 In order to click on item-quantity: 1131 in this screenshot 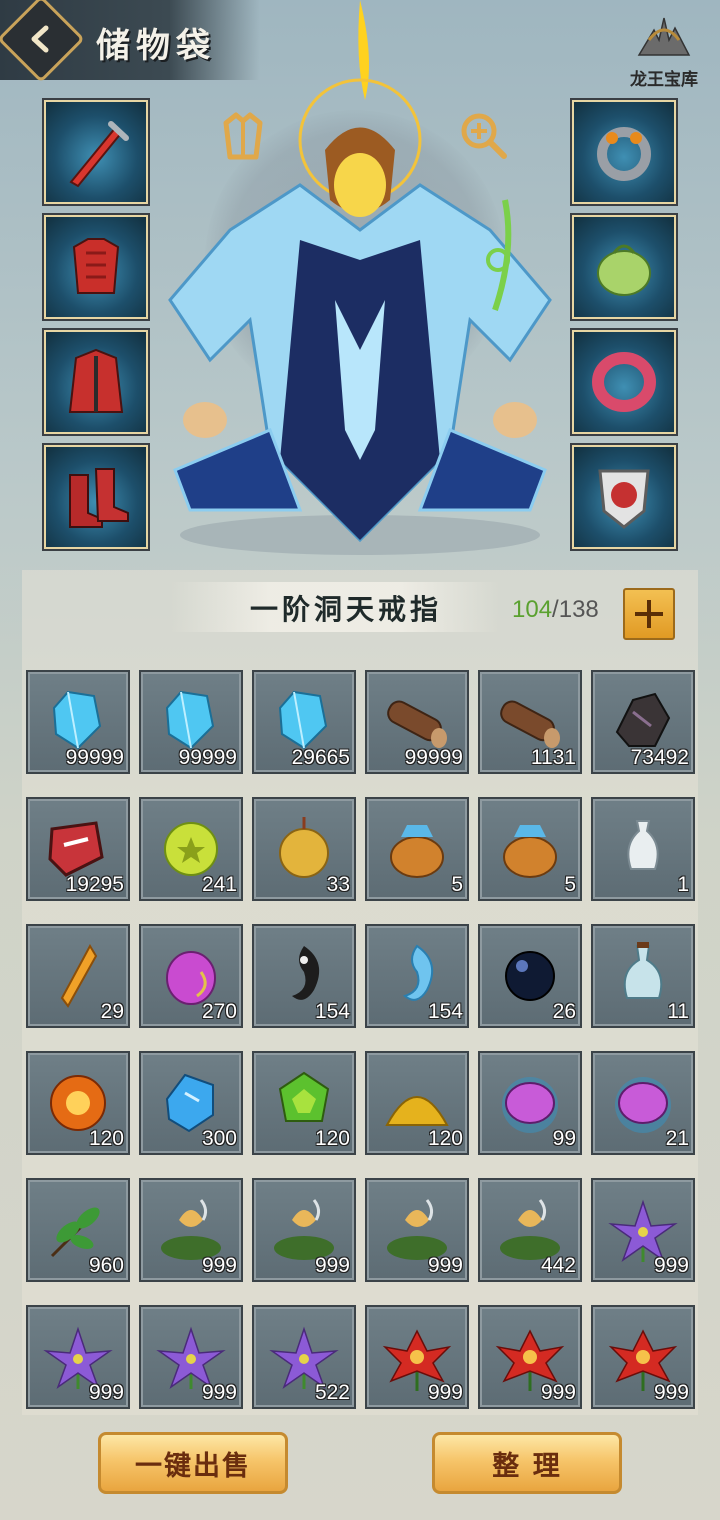, I will do `click(553, 757)`.